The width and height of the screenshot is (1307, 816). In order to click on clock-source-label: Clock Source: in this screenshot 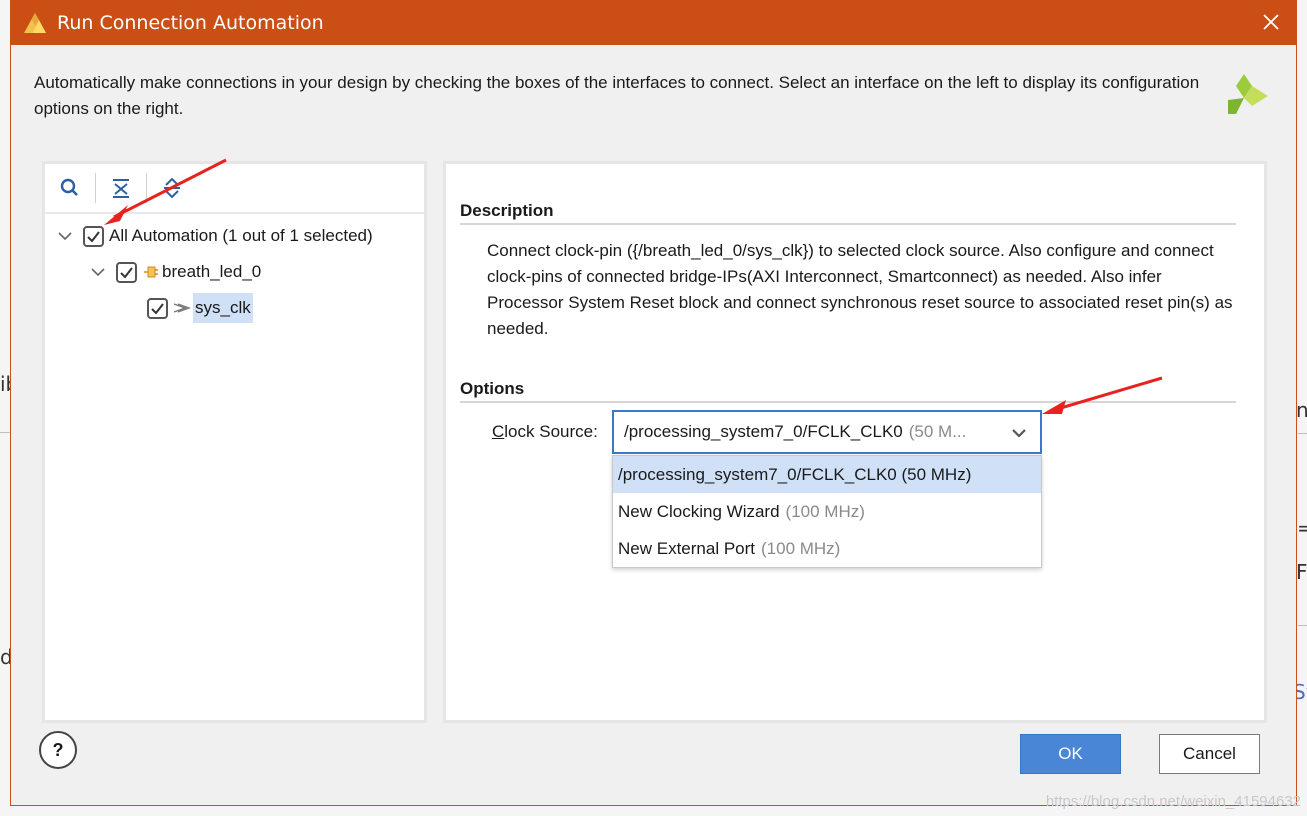, I will do `click(545, 432)`.